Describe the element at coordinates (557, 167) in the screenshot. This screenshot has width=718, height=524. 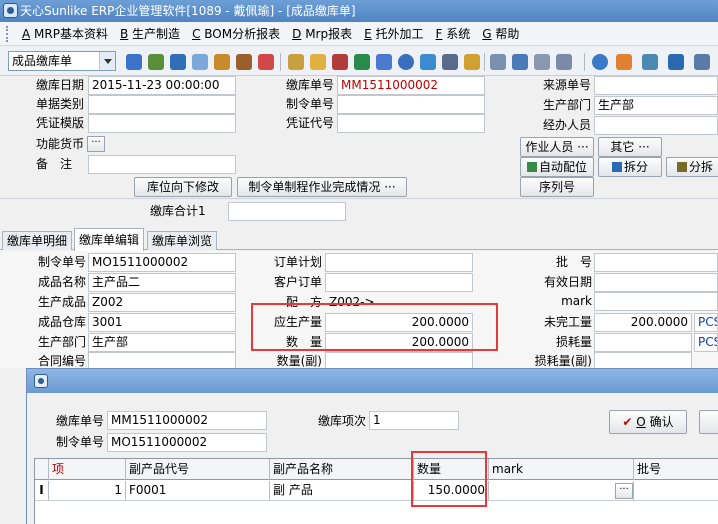
I see `auto-allocate-button: 自动配位` at that location.